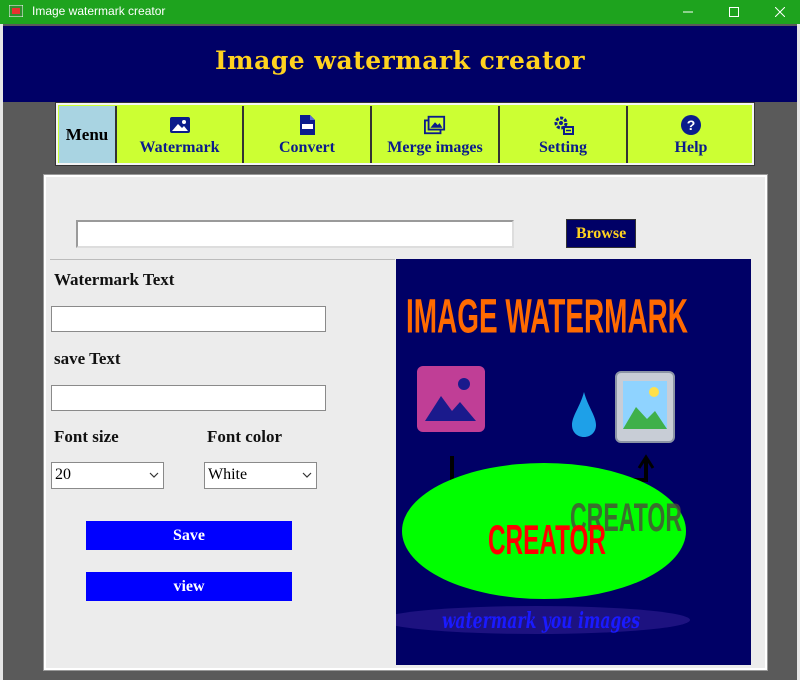  What do you see at coordinates (87, 134) in the screenshot?
I see `menu-label: Menu` at bounding box center [87, 134].